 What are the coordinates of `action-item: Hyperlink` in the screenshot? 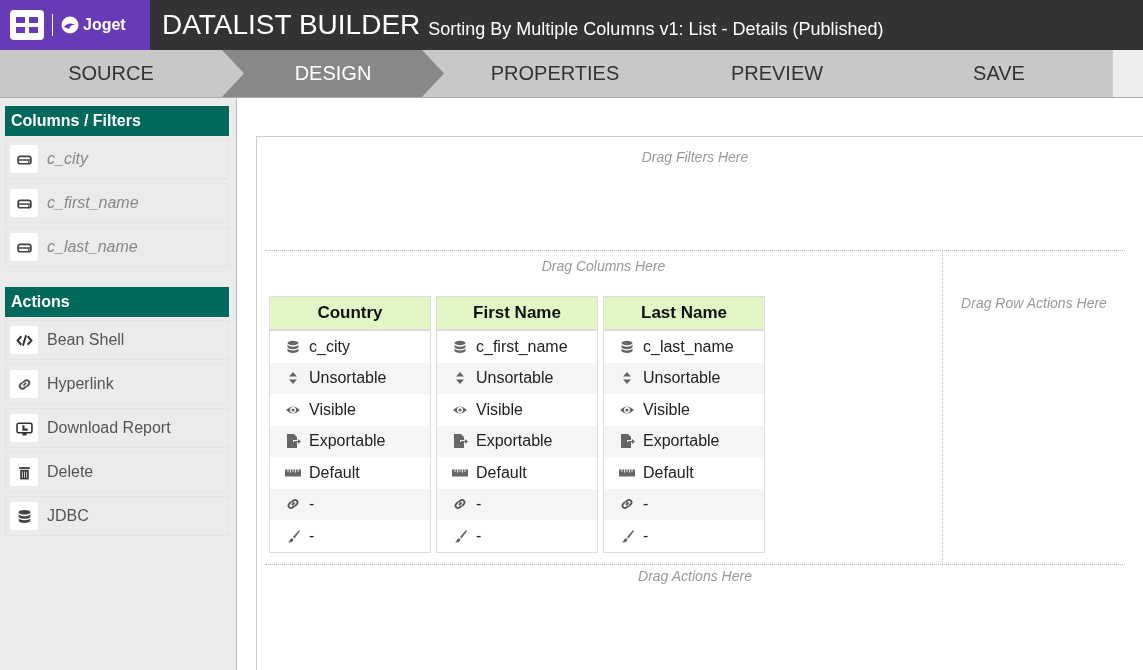 It's located at (117, 384).